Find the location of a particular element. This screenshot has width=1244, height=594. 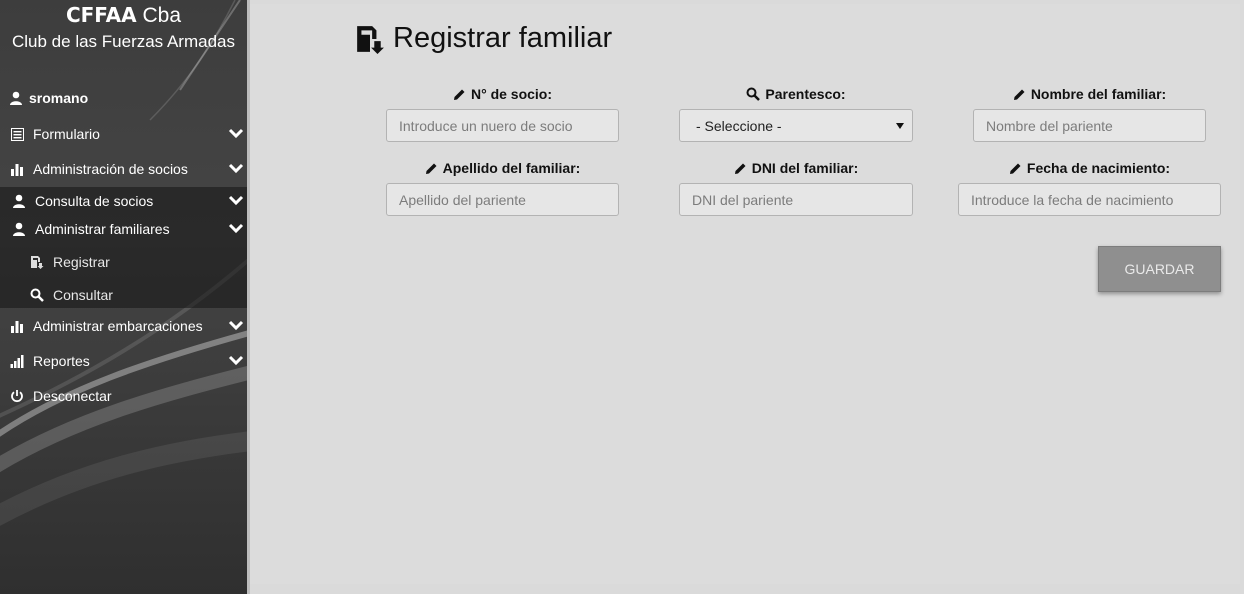

sidebar-item-admin-familiares: Administrar familiares is located at coordinates (123, 229).